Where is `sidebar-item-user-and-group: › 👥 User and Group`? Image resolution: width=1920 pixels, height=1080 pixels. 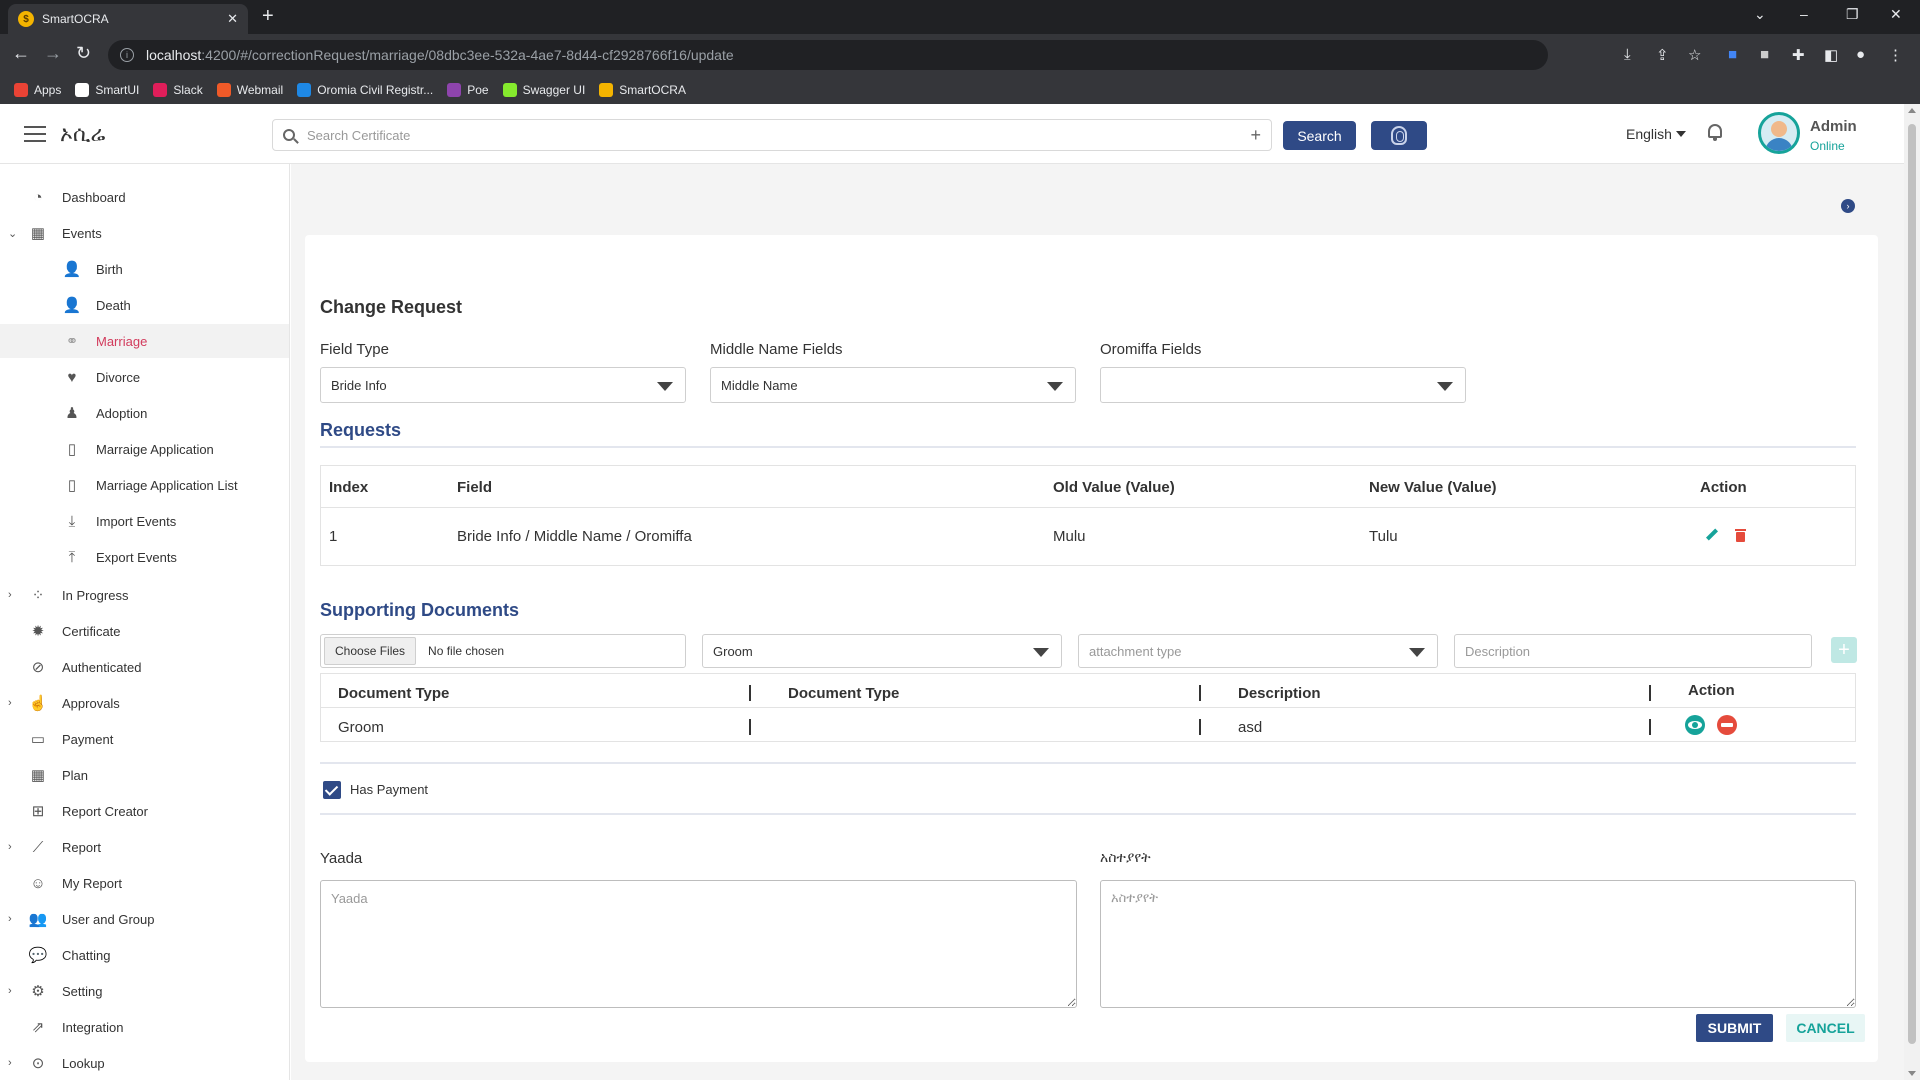
sidebar-item-user-and-group: › 👥 User and Group is located at coordinates (144, 919).